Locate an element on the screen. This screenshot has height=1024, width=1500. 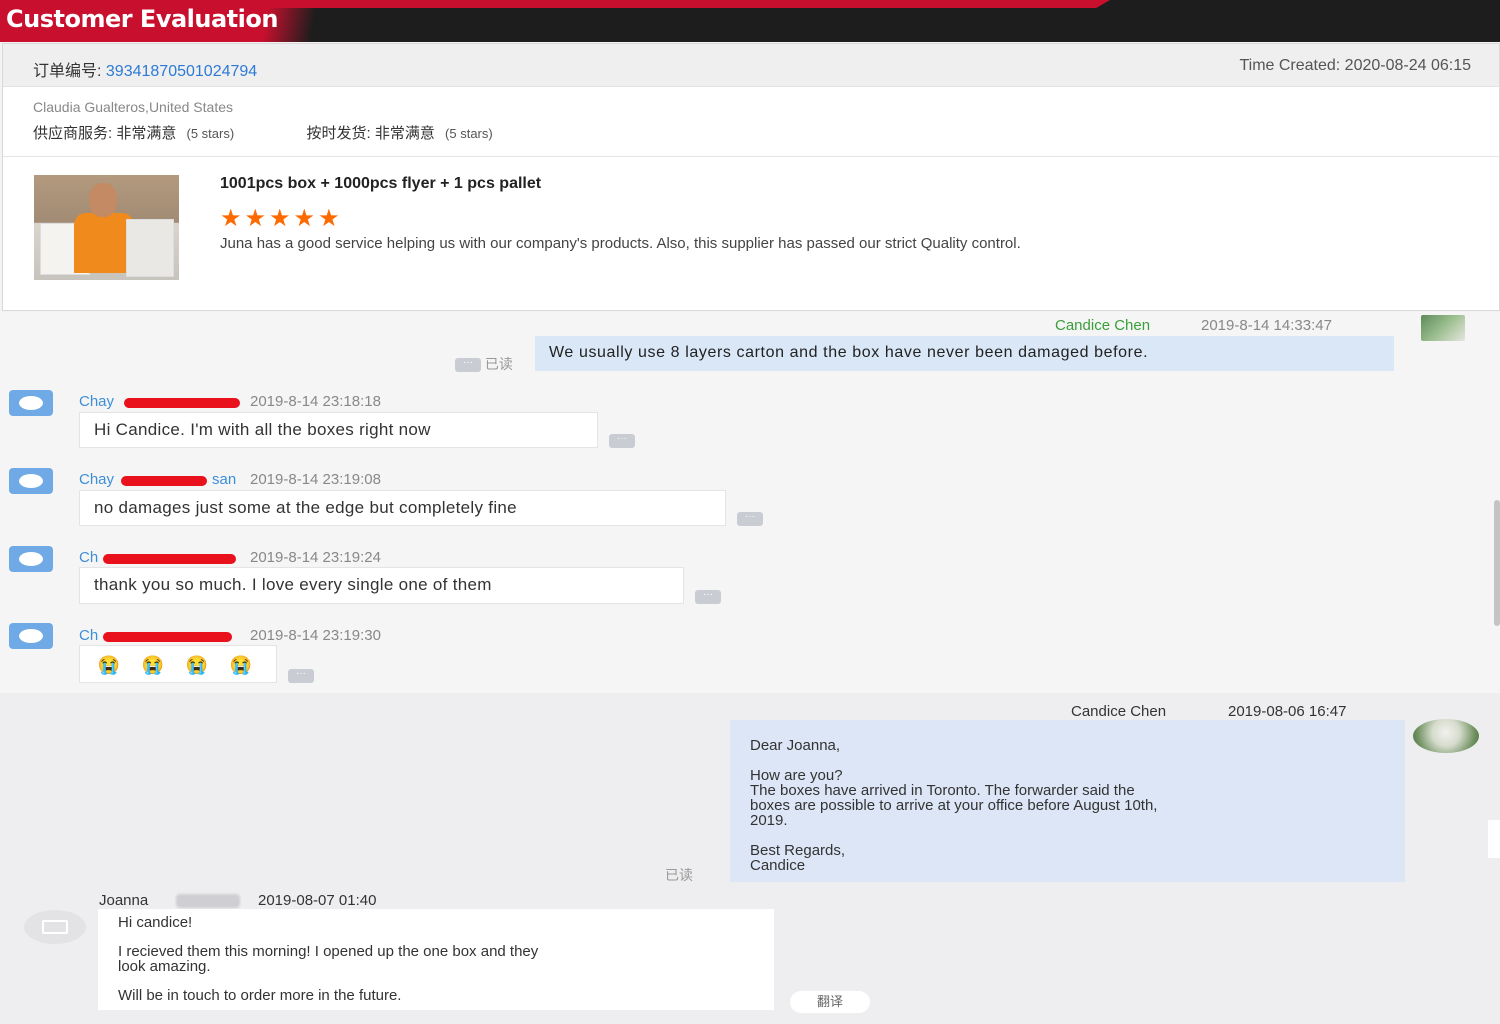
order-number: 订单编号: 39341870501024794 is located at coordinates (145, 69).